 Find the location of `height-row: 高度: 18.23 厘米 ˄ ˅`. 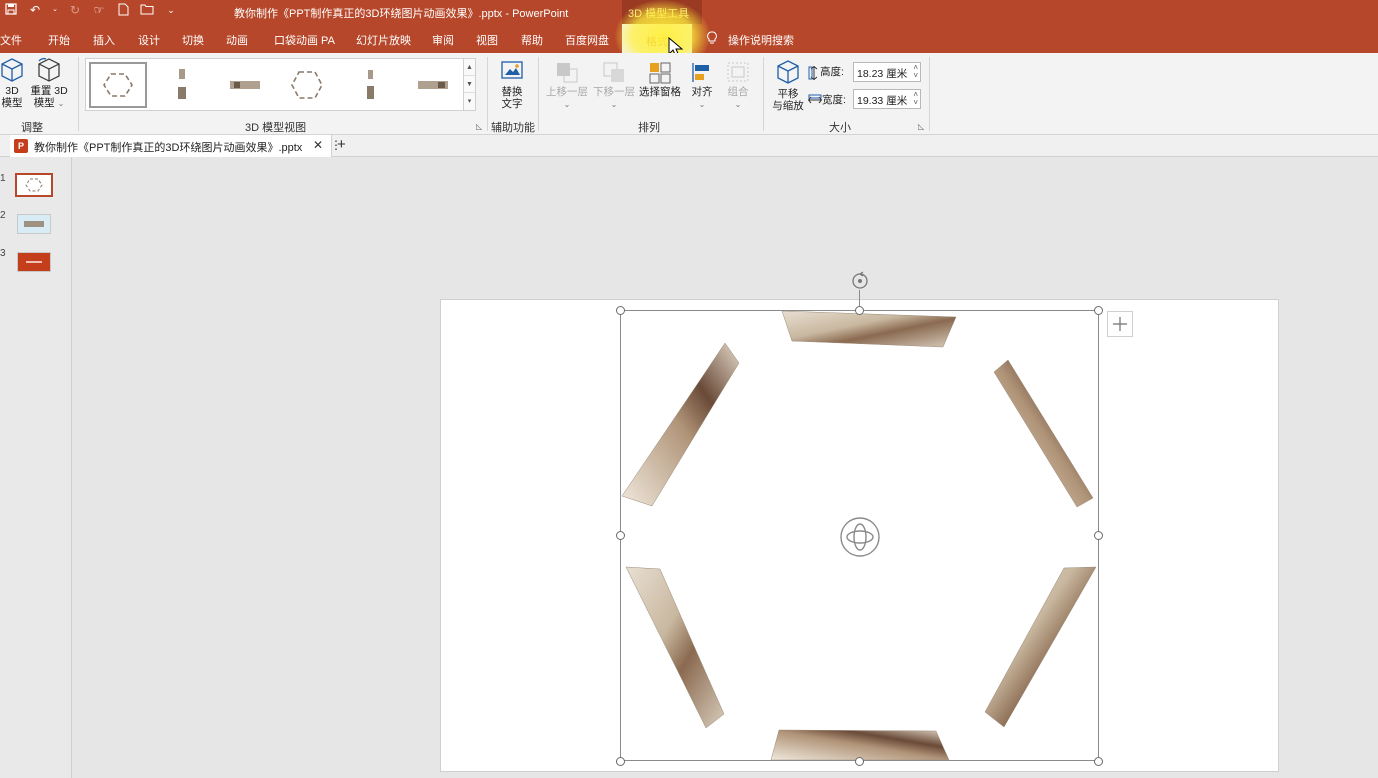

height-row: 高度: 18.23 厘米 ˄ ˅ is located at coordinates (864, 72).